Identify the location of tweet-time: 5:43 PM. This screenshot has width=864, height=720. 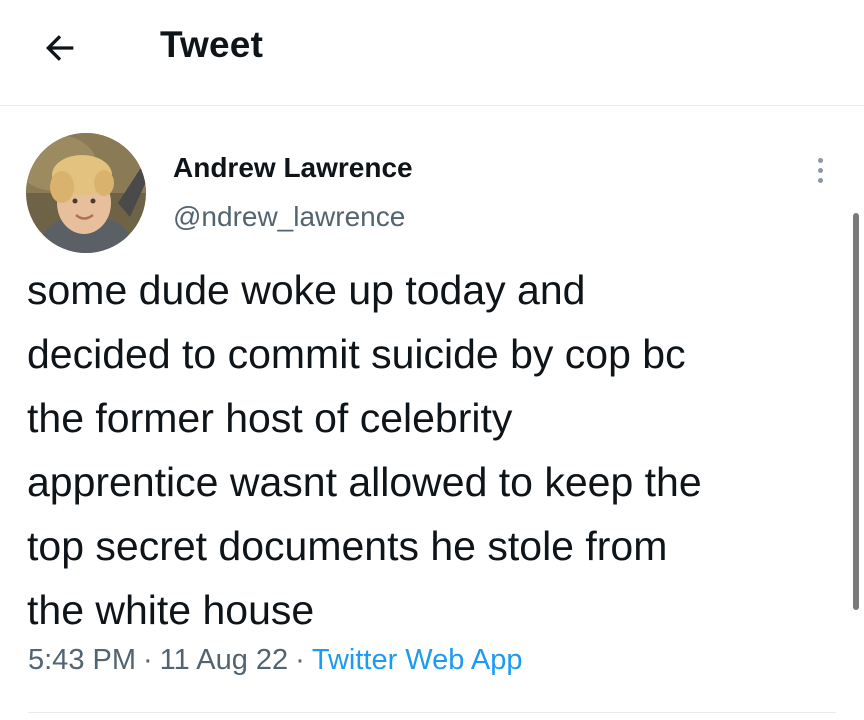
(82, 660).